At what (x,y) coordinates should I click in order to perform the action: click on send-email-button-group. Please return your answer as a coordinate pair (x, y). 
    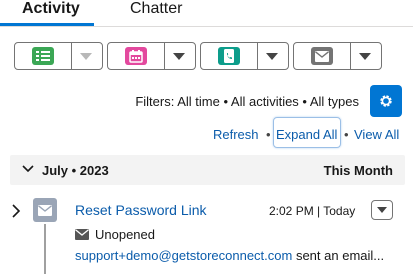
    Looking at the image, I should click on (337, 56).